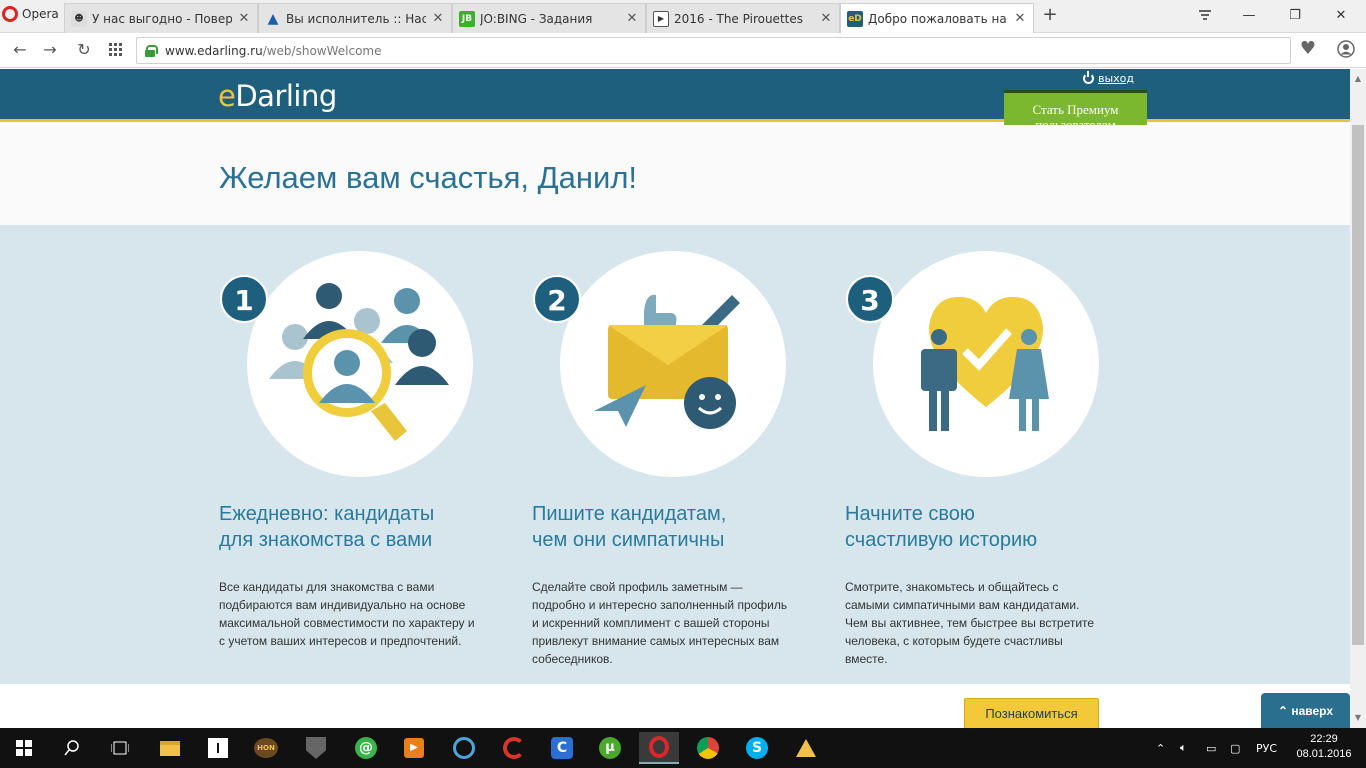  Describe the element at coordinates (244, 299) in the screenshot. I see `step-1-number: 1` at that location.